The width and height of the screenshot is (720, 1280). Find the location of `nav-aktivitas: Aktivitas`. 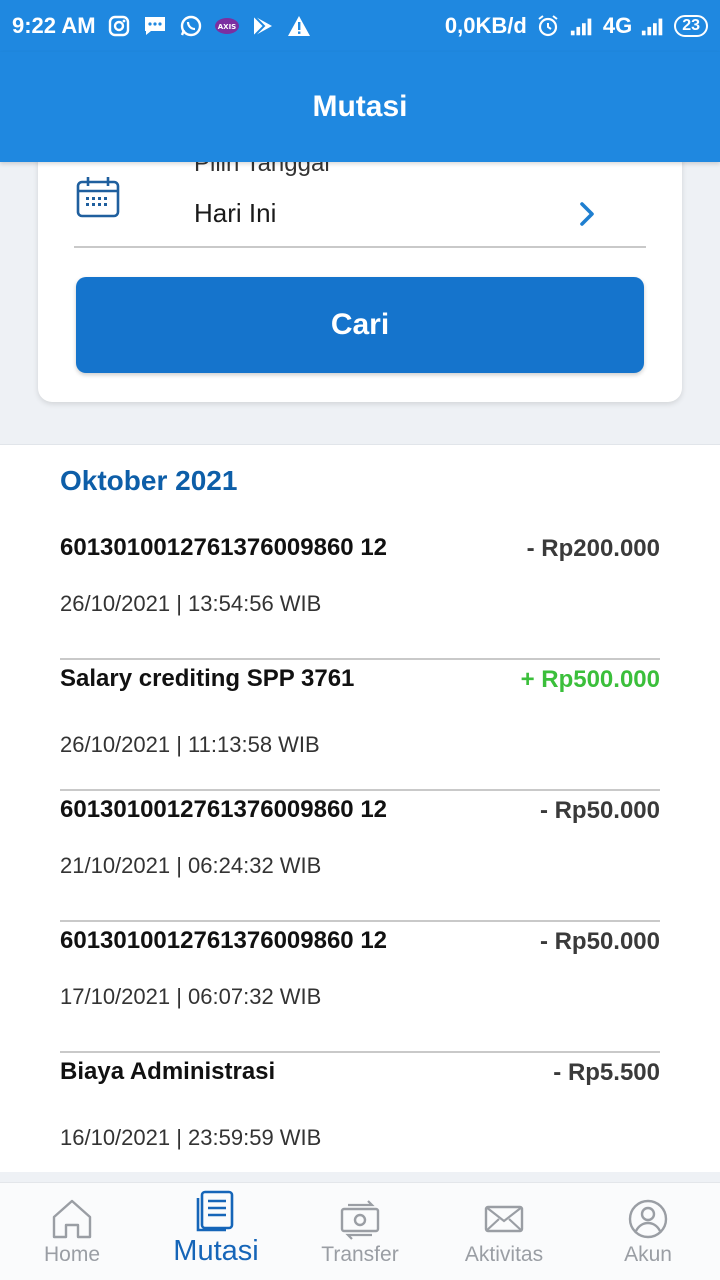

nav-aktivitas: Aktivitas is located at coordinates (504, 1231).